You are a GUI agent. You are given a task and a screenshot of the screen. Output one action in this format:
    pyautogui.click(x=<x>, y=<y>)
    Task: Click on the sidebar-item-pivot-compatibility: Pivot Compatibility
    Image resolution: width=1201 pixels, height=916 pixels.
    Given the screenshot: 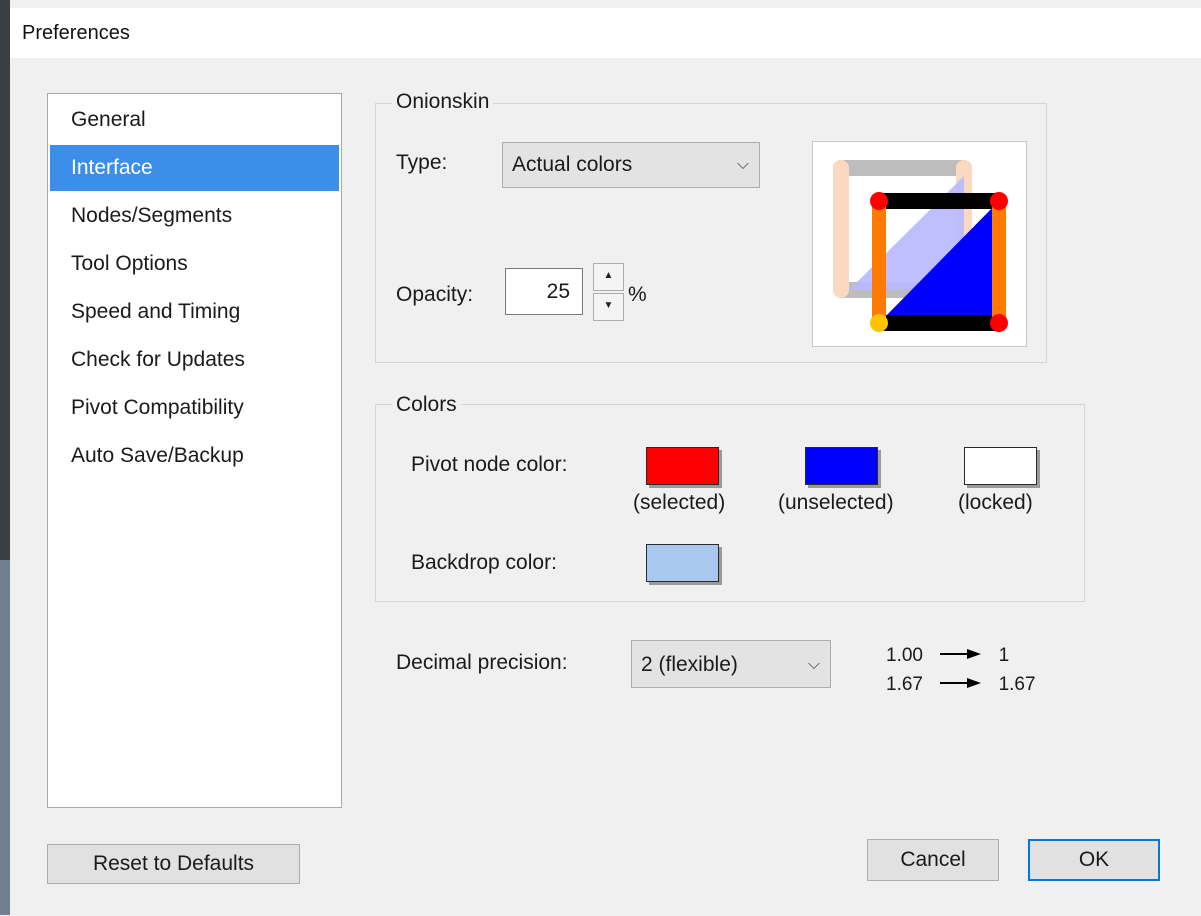 What is the action you would take?
    pyautogui.click(x=194, y=408)
    